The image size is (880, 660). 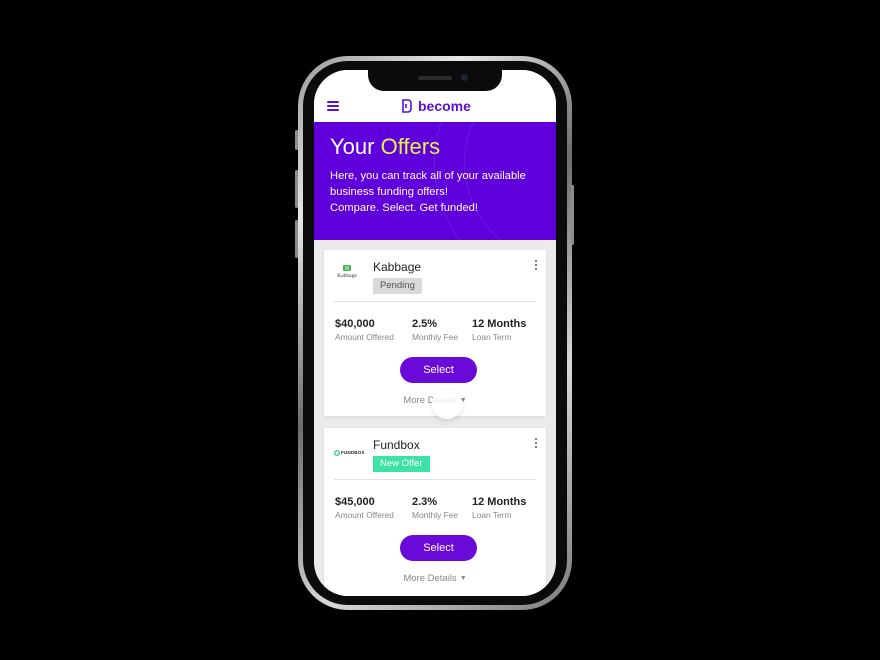 I want to click on more-details-label: More Details, so click(x=430, y=578).